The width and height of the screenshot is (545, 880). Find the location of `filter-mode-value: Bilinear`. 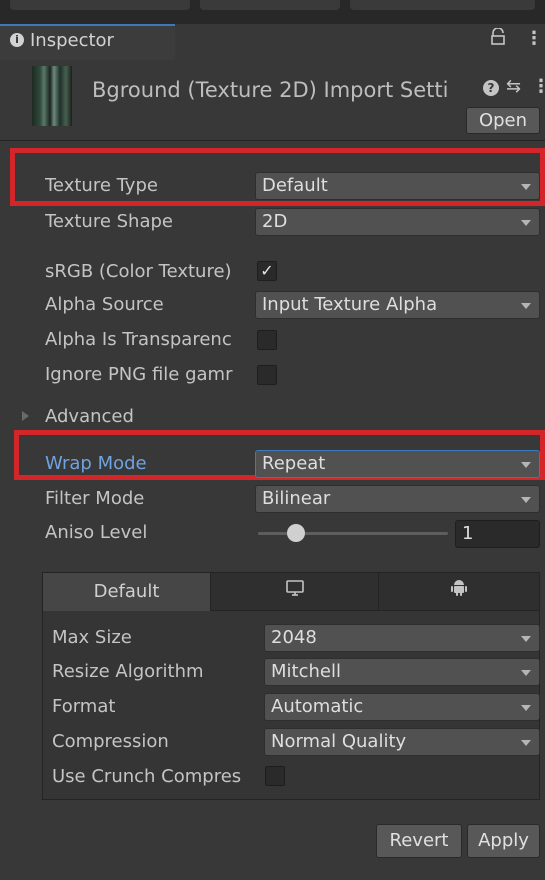

filter-mode-value: Bilinear is located at coordinates (296, 498).